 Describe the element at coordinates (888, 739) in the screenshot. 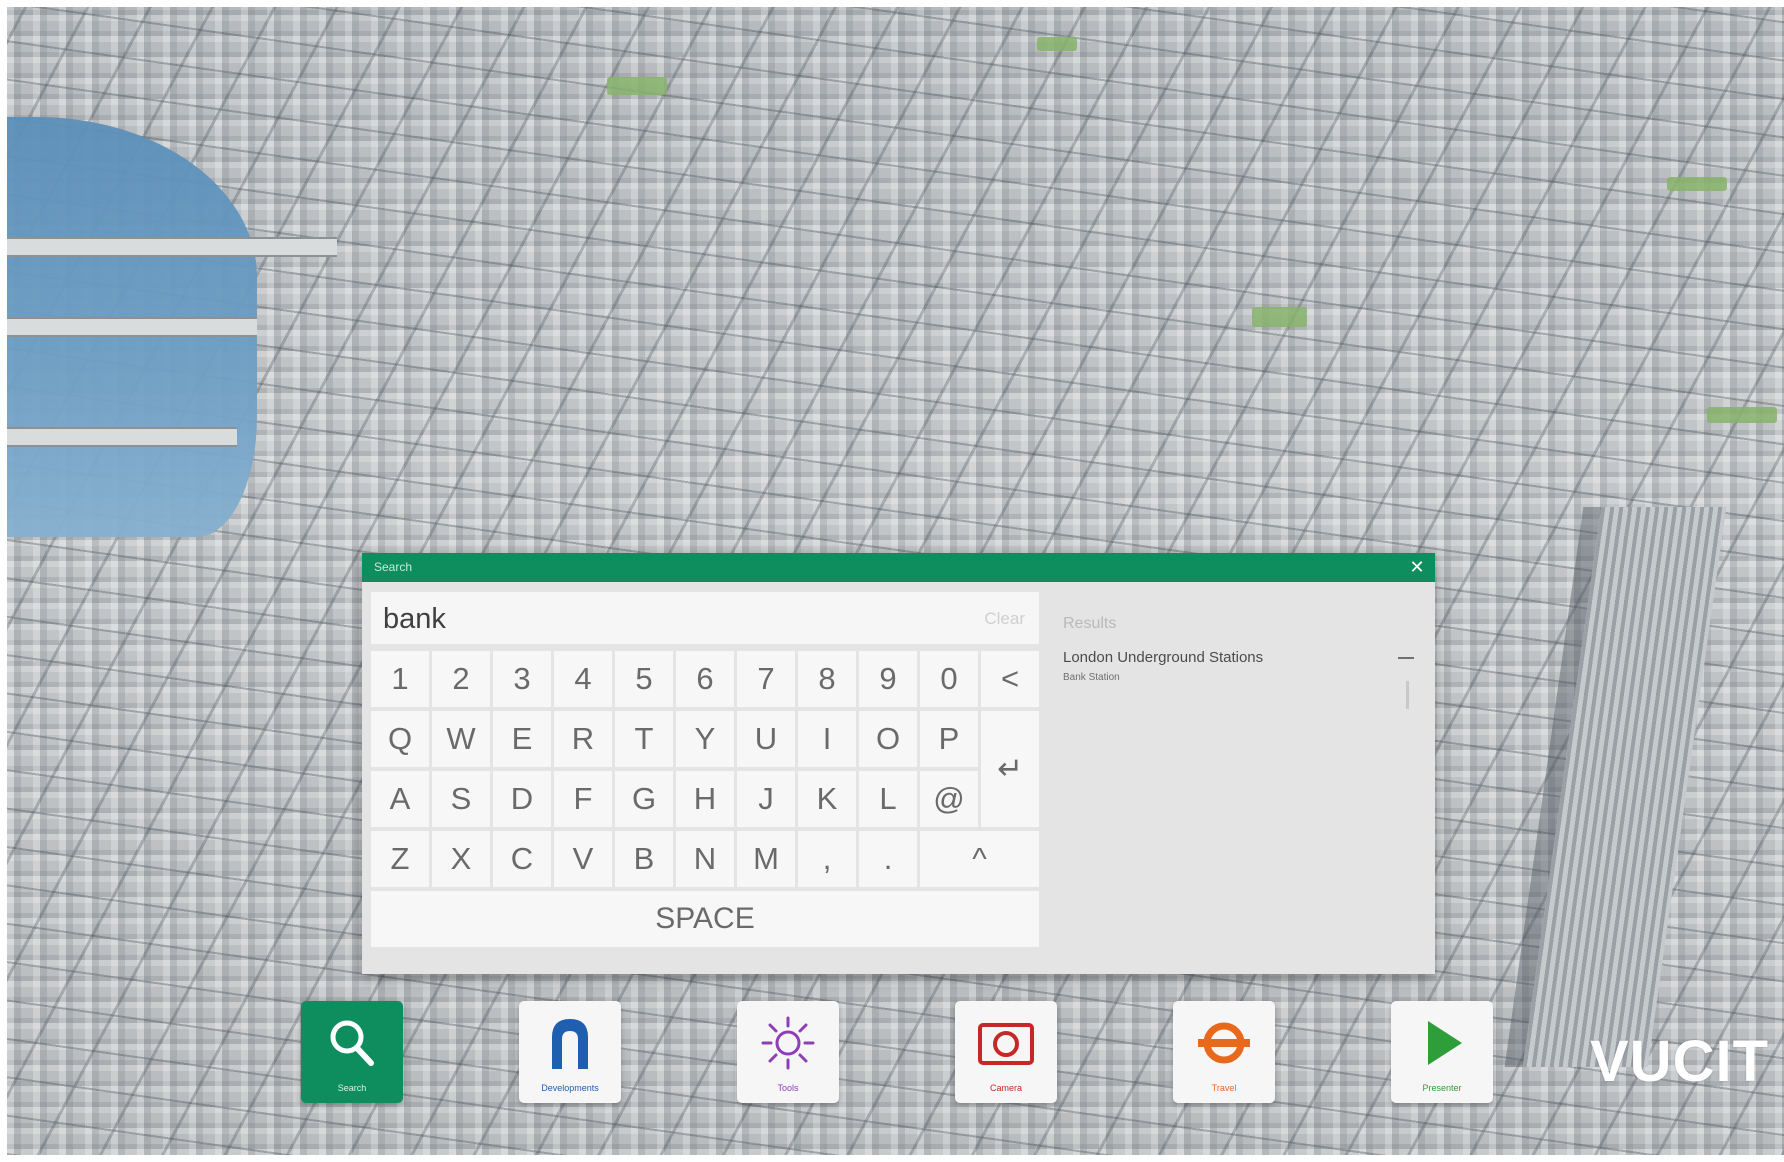

I see `key-o: O` at that location.